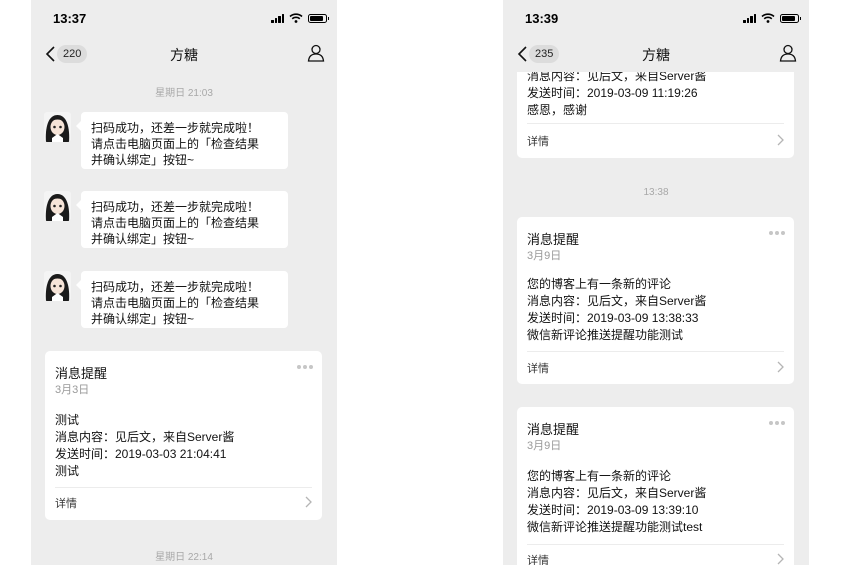 This screenshot has width=845, height=565. What do you see at coordinates (184, 93) in the screenshot?
I see `time-separator: 星期日 21:03` at bounding box center [184, 93].